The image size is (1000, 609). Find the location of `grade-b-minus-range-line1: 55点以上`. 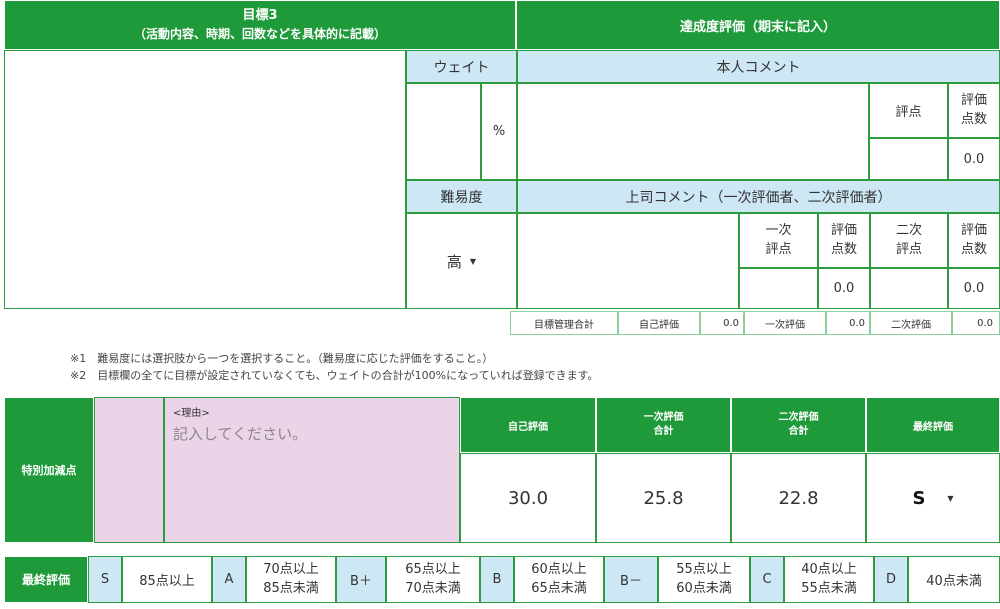

grade-b-minus-range-line1: 55点以上 is located at coordinates (704, 569).